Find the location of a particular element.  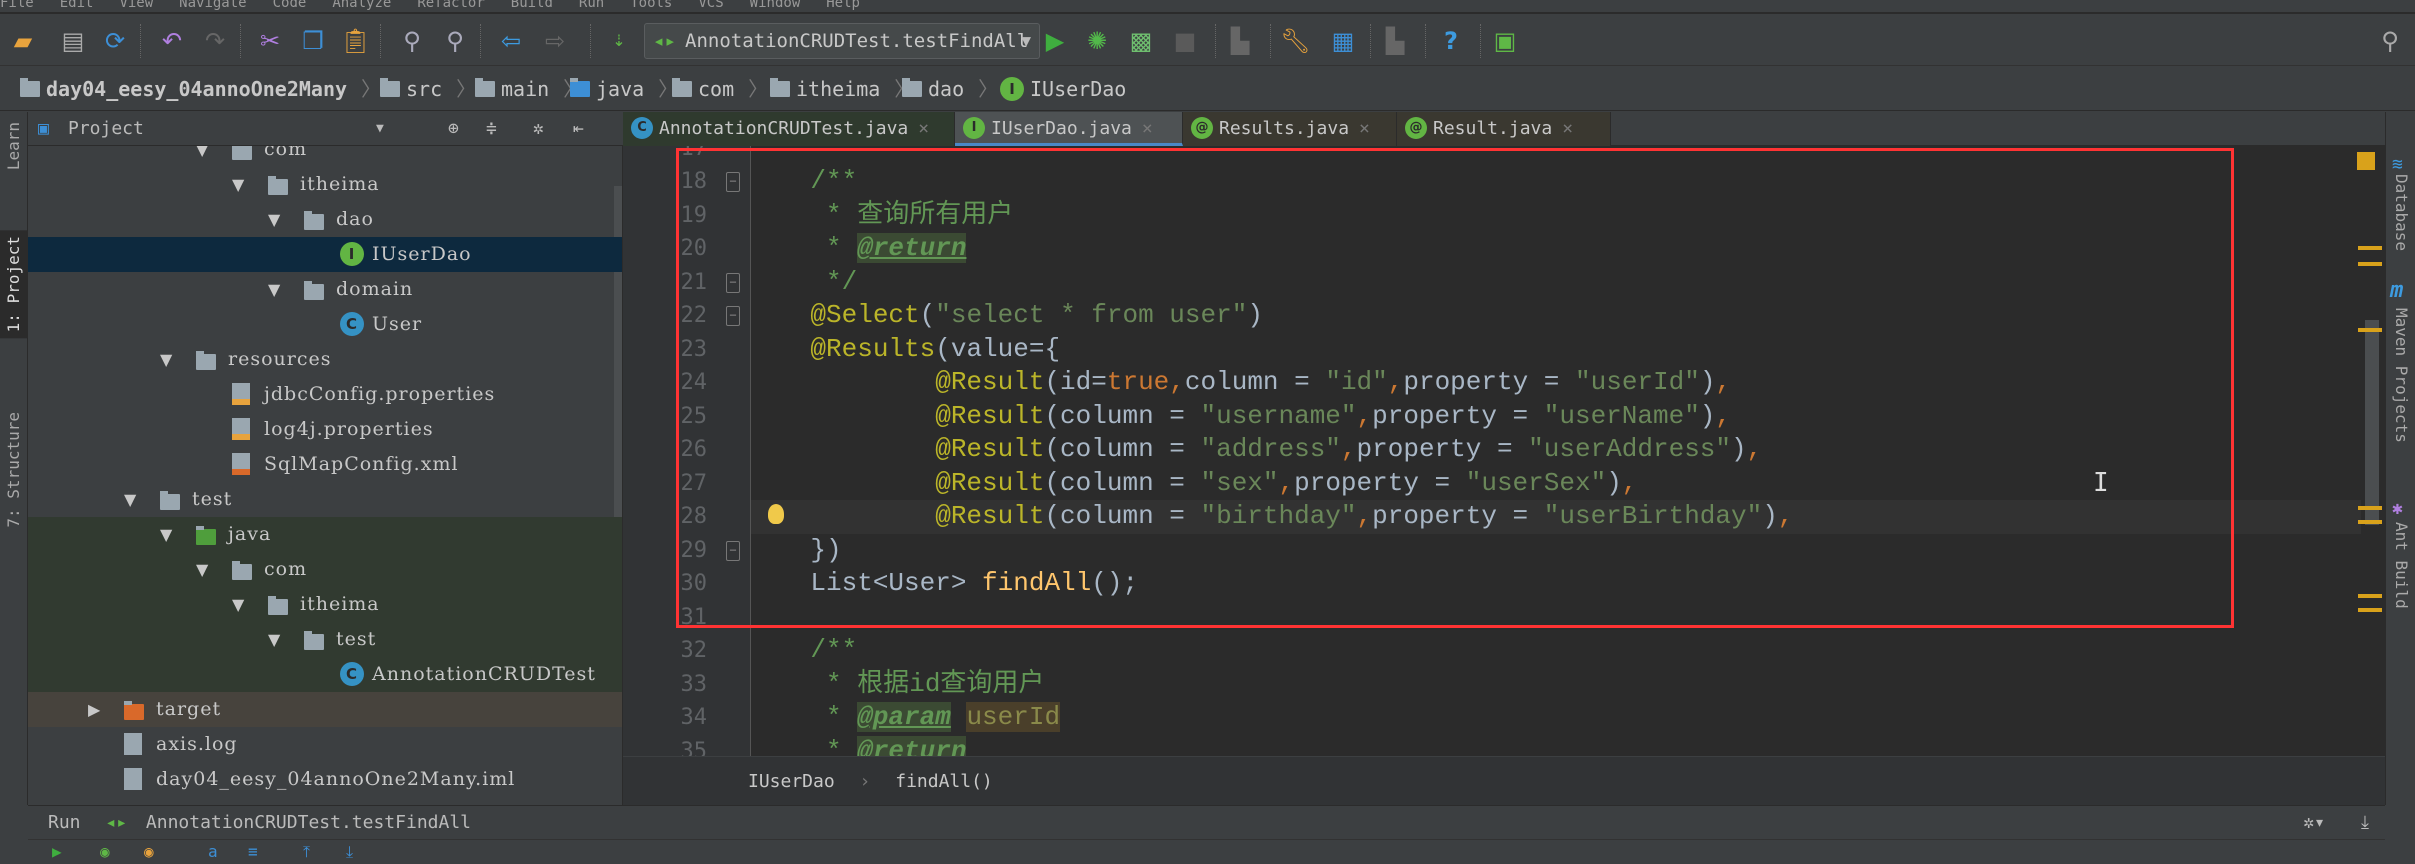

show-ignored-icon: ◉ is located at coordinates (149, 851).